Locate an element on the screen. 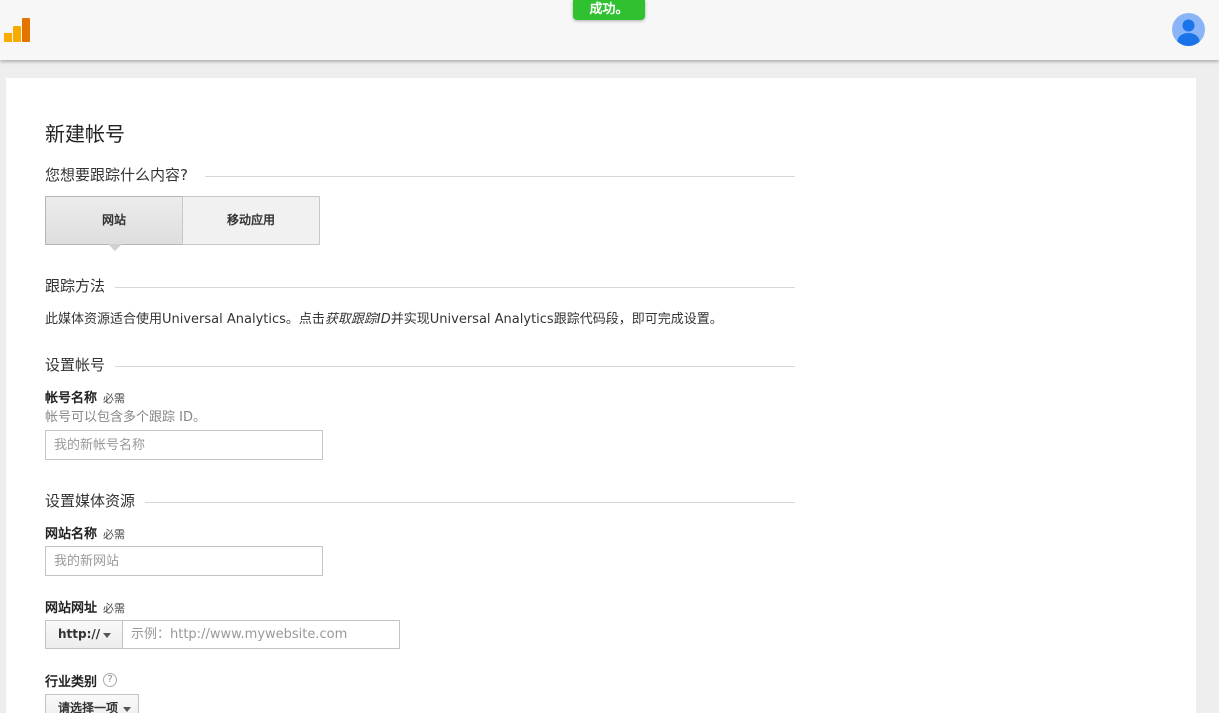  account-heading: 设置帐号 is located at coordinates (80, 364).